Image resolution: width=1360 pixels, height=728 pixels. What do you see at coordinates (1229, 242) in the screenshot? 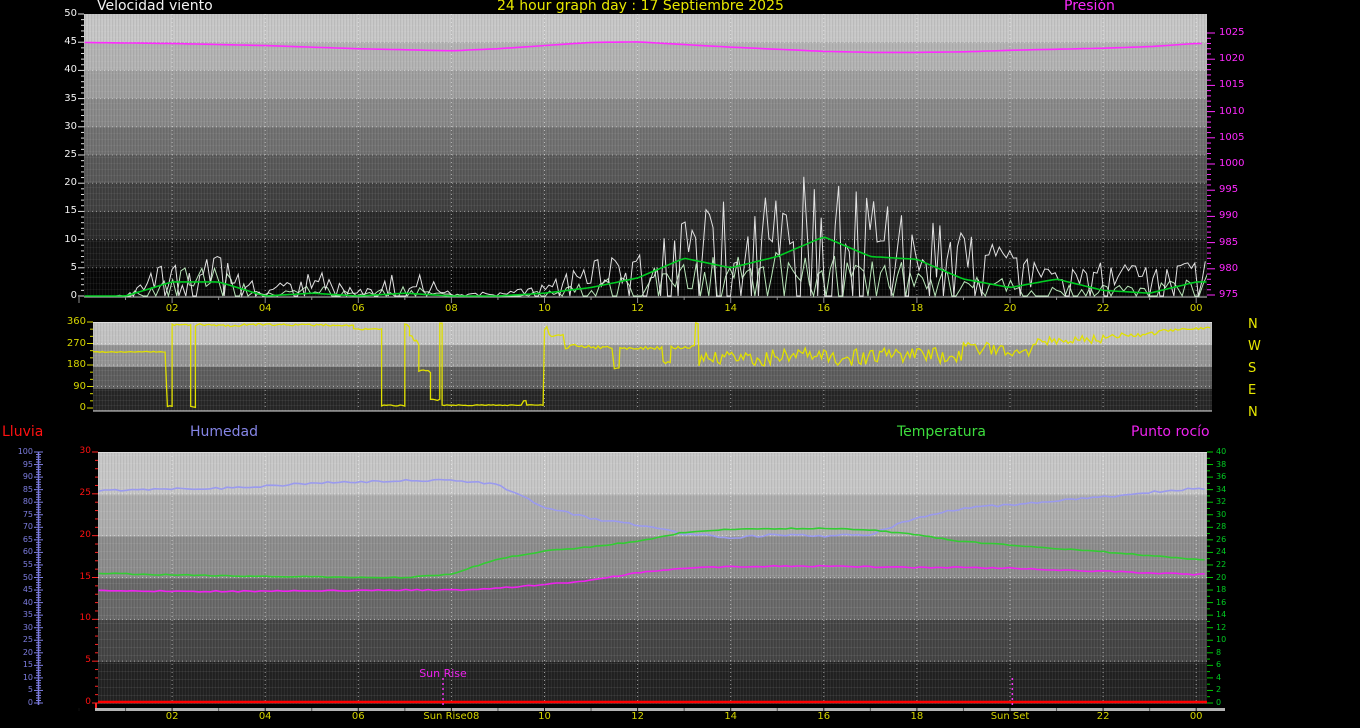
I see `pressure-ytick: 985` at bounding box center [1229, 242].